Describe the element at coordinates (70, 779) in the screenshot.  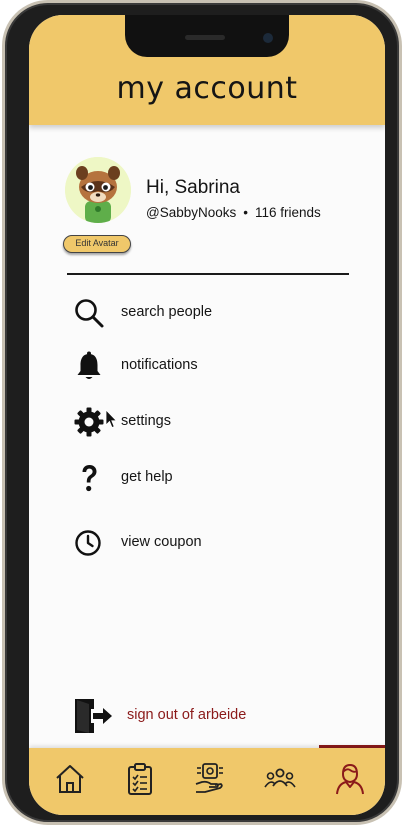
I see `home-icon` at that location.